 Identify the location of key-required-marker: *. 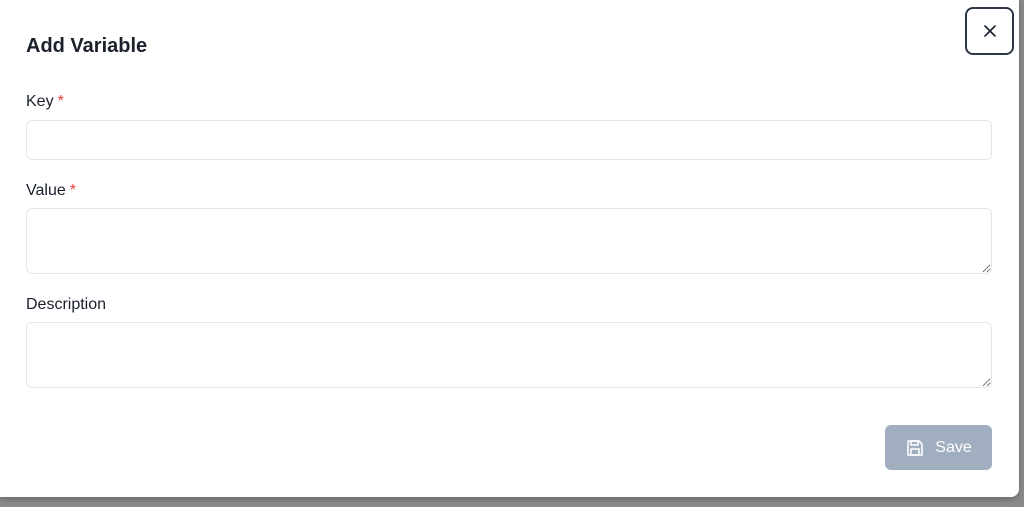
(60, 101).